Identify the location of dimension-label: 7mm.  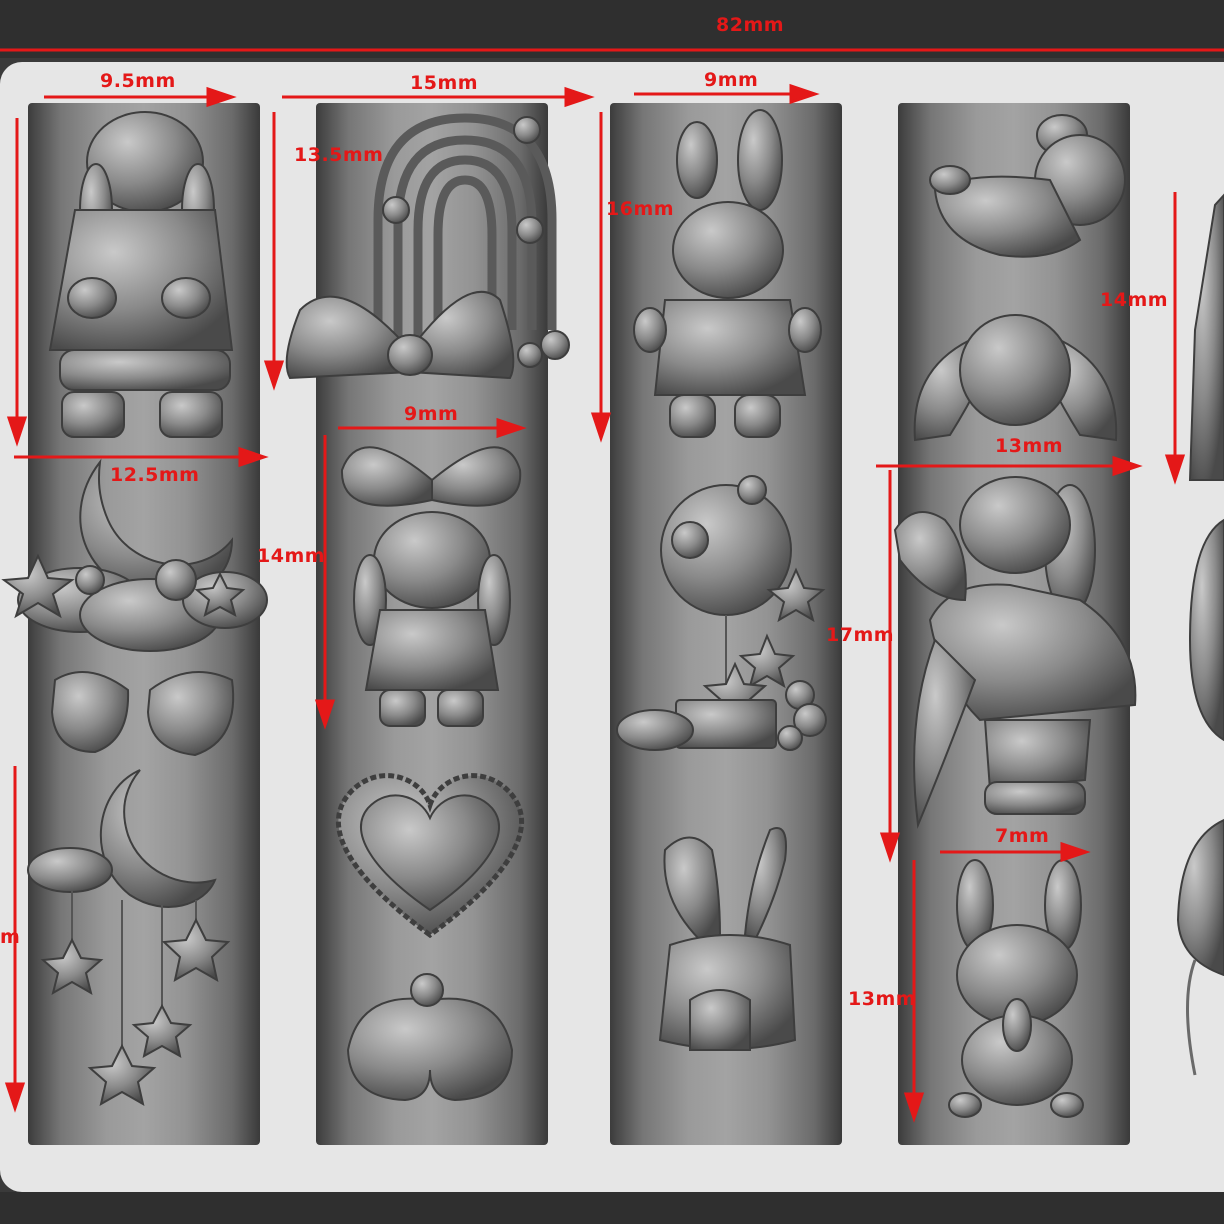
(1022, 836).